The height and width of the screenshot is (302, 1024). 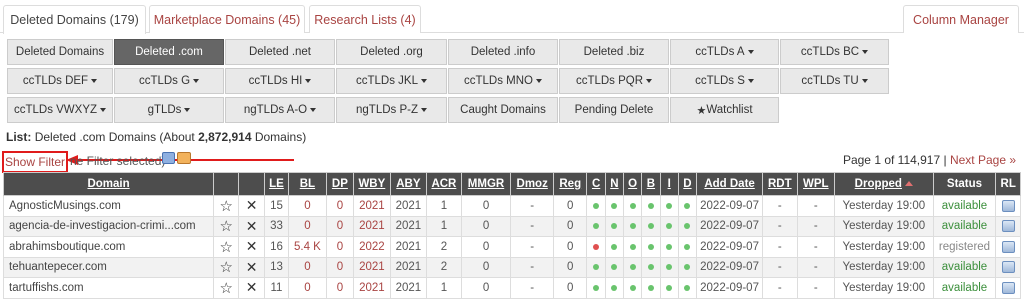 What do you see at coordinates (983, 160) in the screenshot?
I see `next-page-link: Next Page »` at bounding box center [983, 160].